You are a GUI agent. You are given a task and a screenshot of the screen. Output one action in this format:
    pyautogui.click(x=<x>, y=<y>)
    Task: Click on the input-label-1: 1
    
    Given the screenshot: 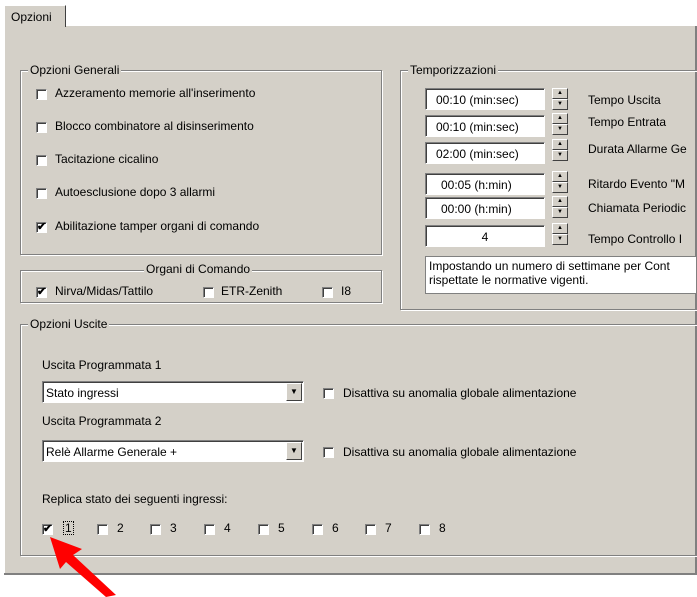 What is the action you would take?
    pyautogui.click(x=68, y=528)
    